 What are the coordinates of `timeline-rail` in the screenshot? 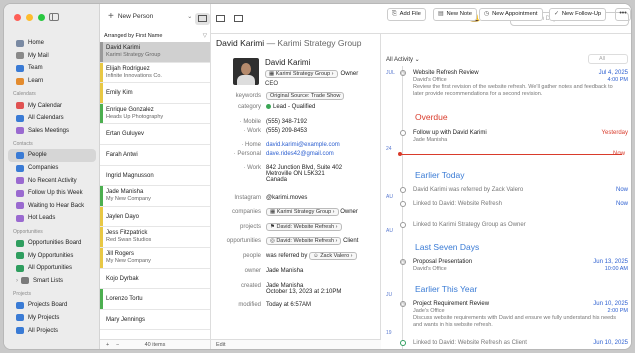 It's located at (402, 207).